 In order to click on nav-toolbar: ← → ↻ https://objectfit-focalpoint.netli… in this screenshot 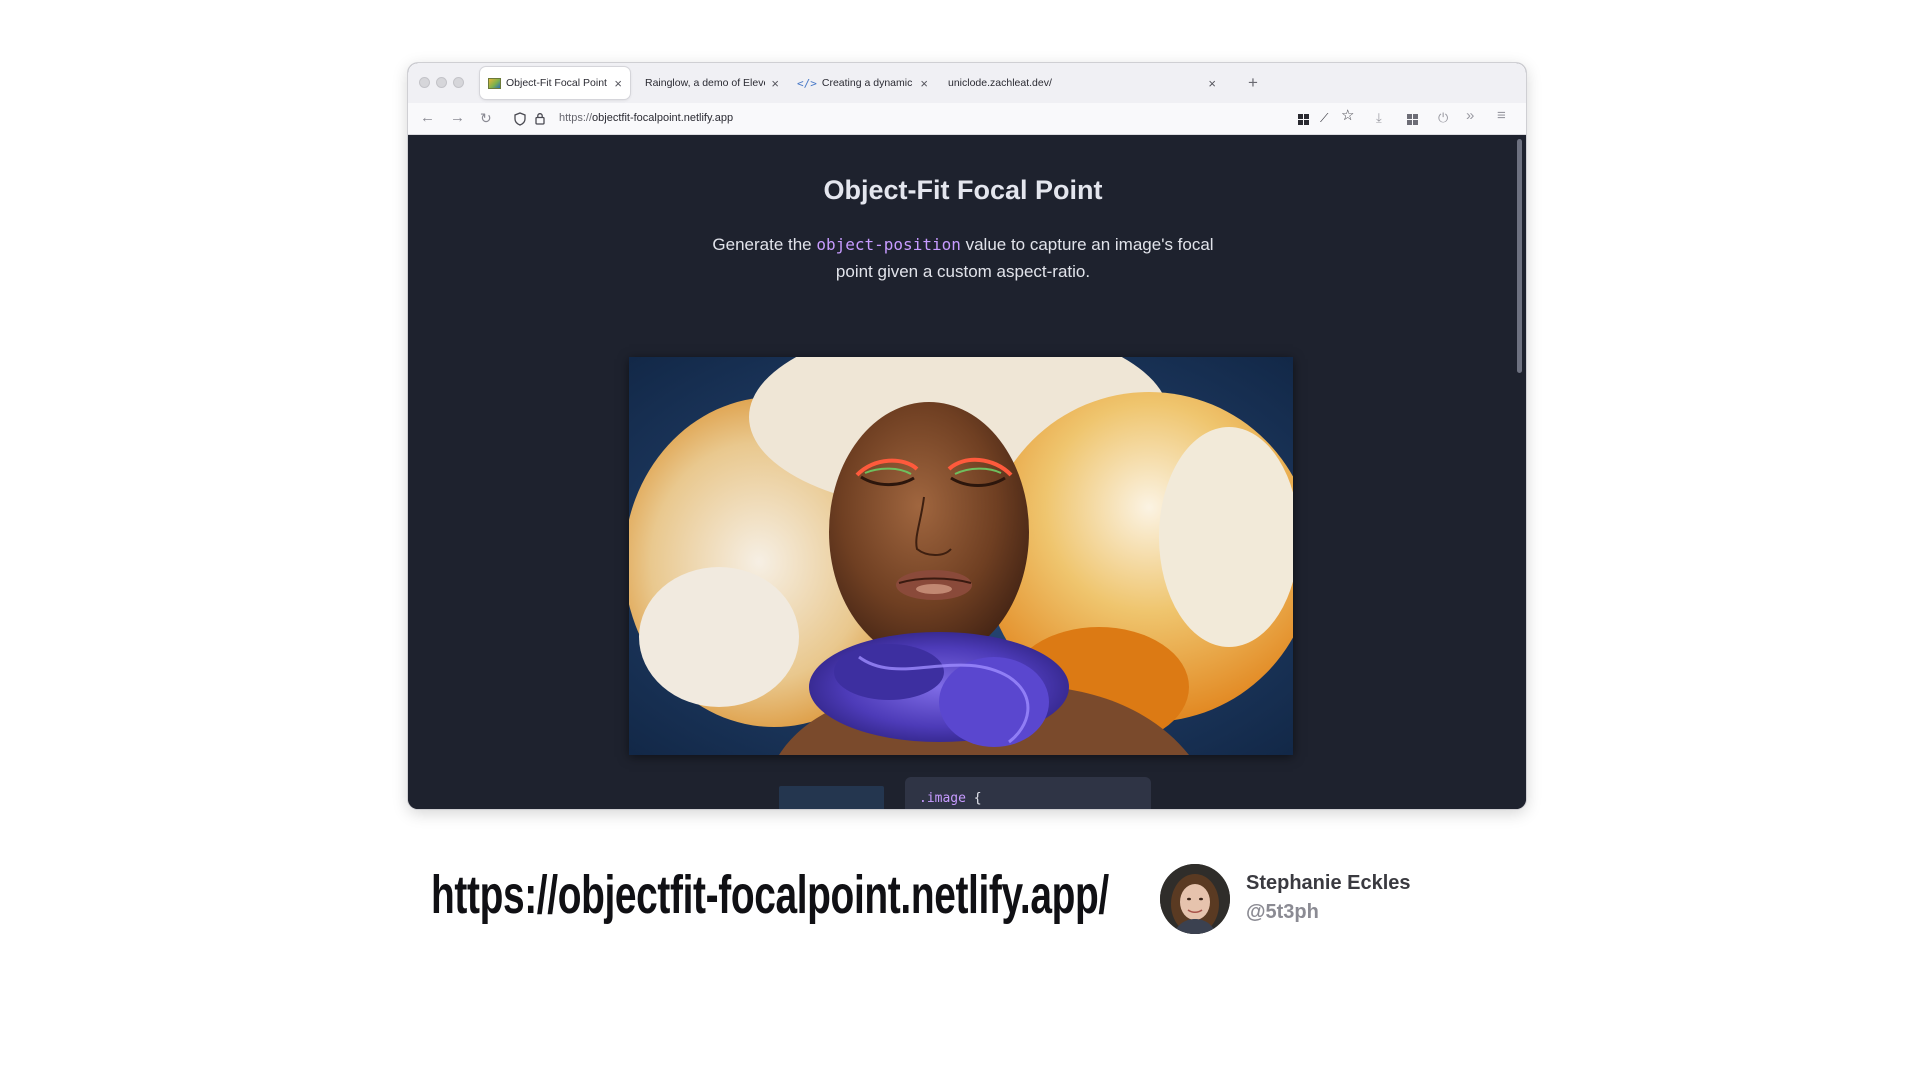, I will do `click(967, 119)`.